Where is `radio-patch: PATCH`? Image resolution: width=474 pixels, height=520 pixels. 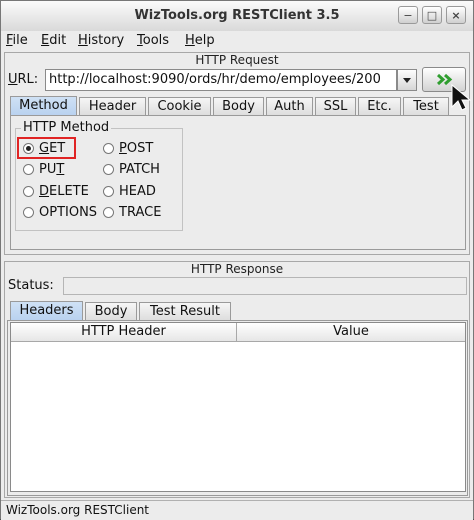 radio-patch: PATCH is located at coordinates (131, 169).